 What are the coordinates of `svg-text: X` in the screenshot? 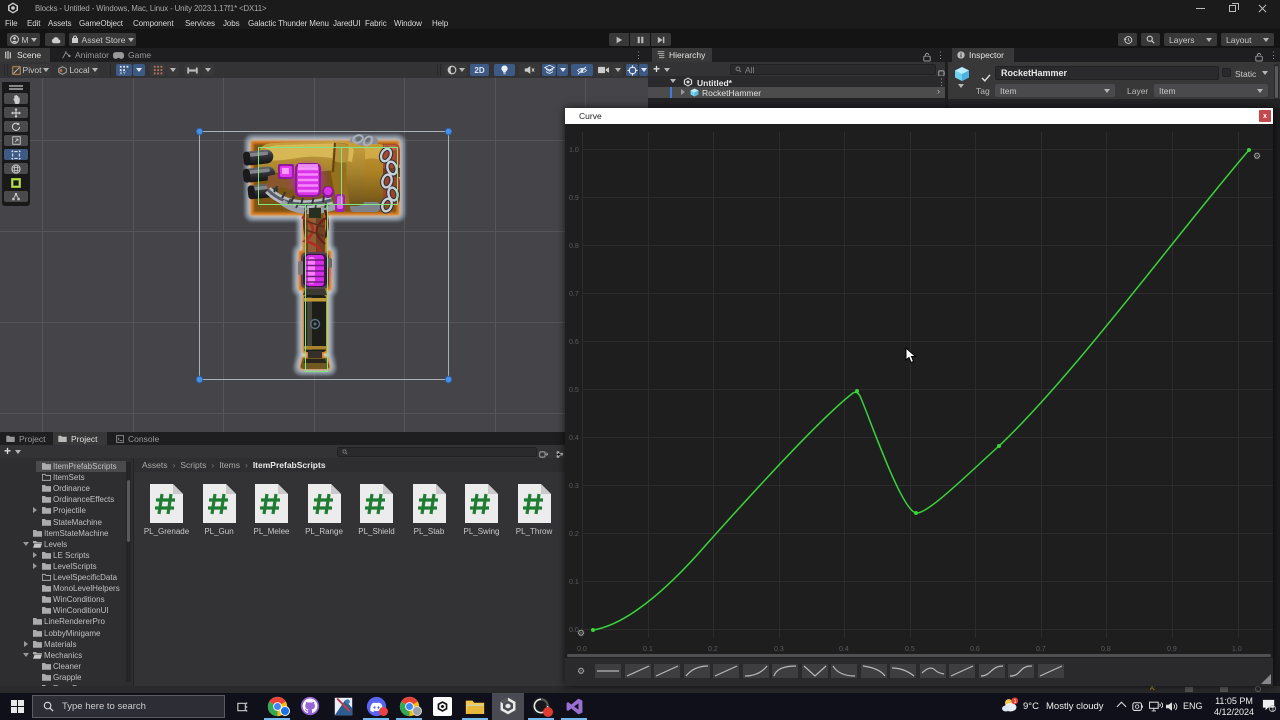 It's located at (120, 73).